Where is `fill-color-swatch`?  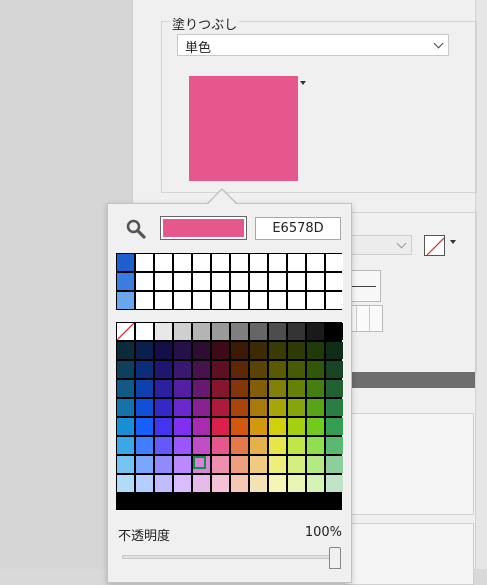 fill-color-swatch is located at coordinates (243, 128).